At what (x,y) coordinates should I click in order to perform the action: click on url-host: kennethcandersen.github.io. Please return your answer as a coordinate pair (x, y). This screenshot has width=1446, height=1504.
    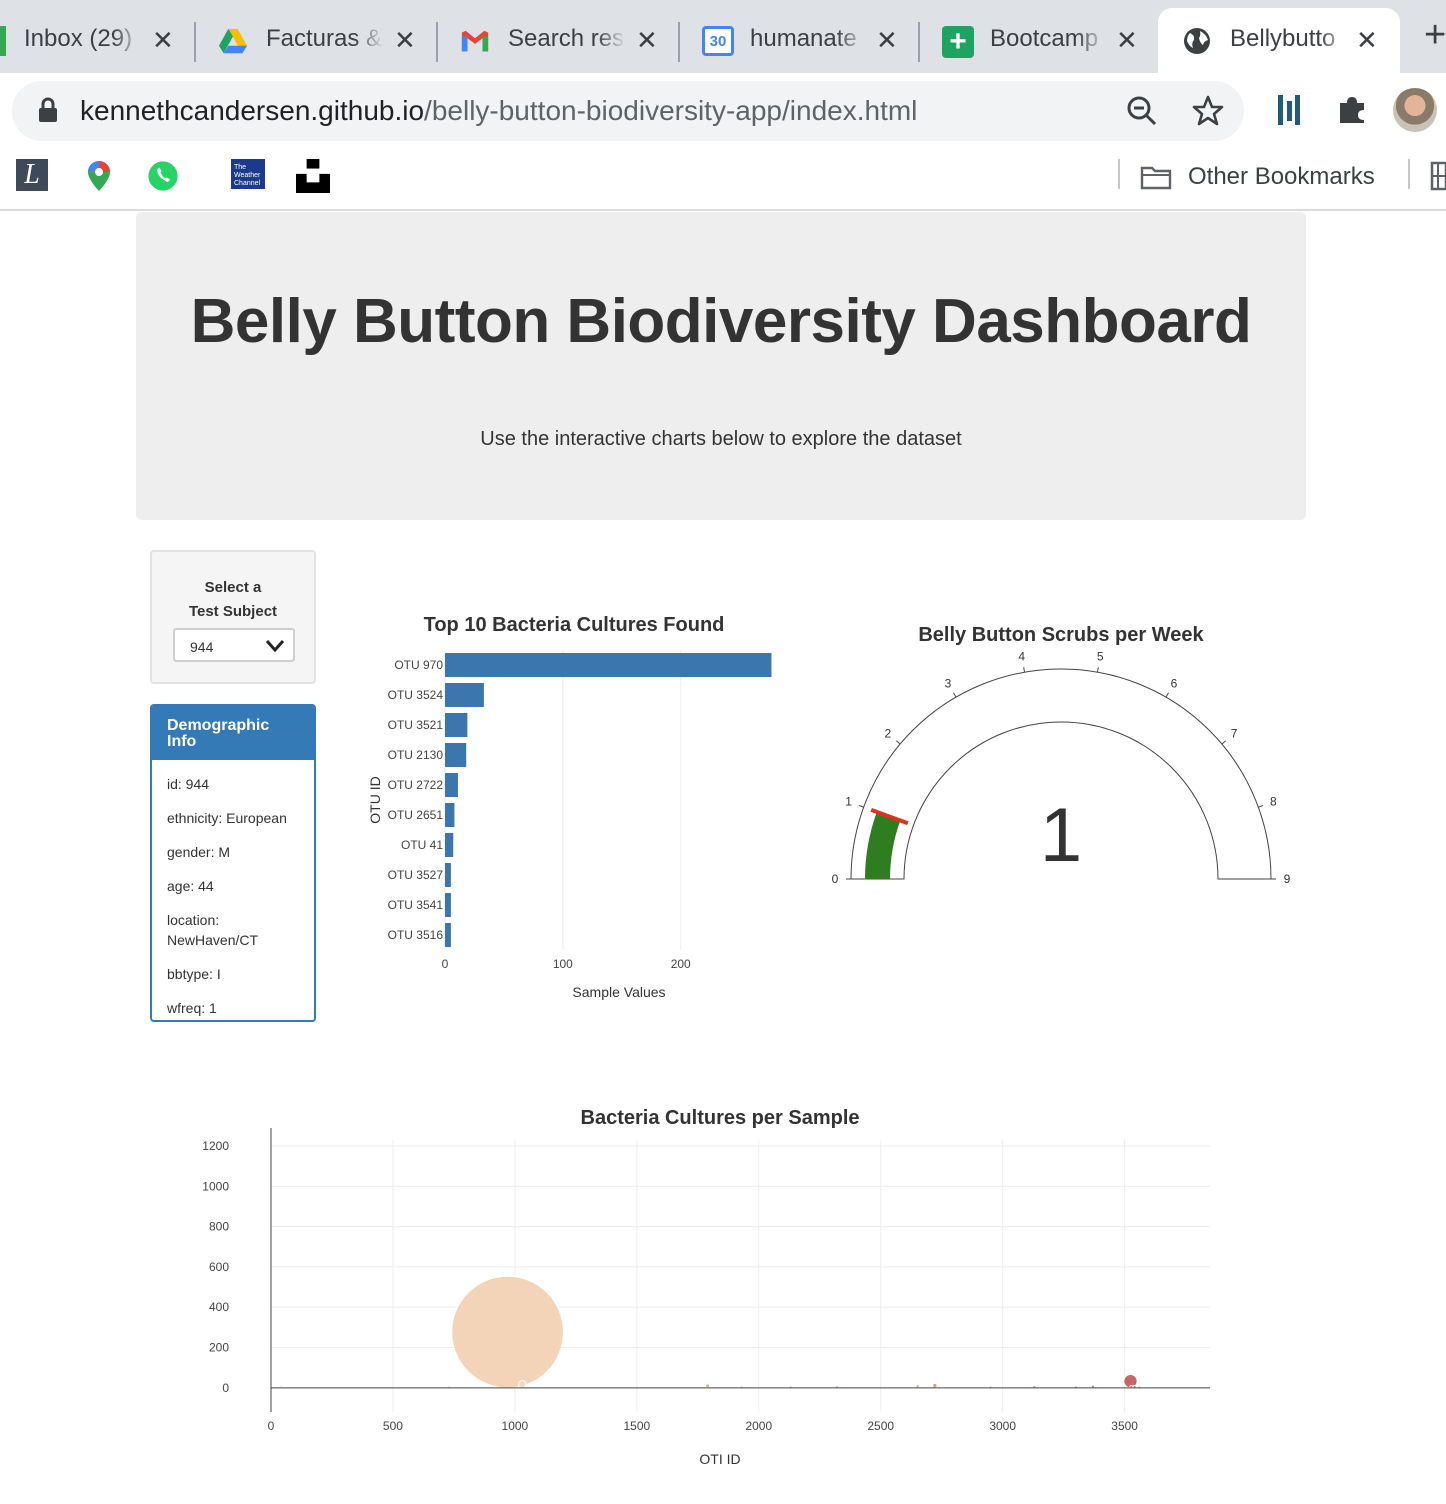
    Looking at the image, I should click on (252, 110).